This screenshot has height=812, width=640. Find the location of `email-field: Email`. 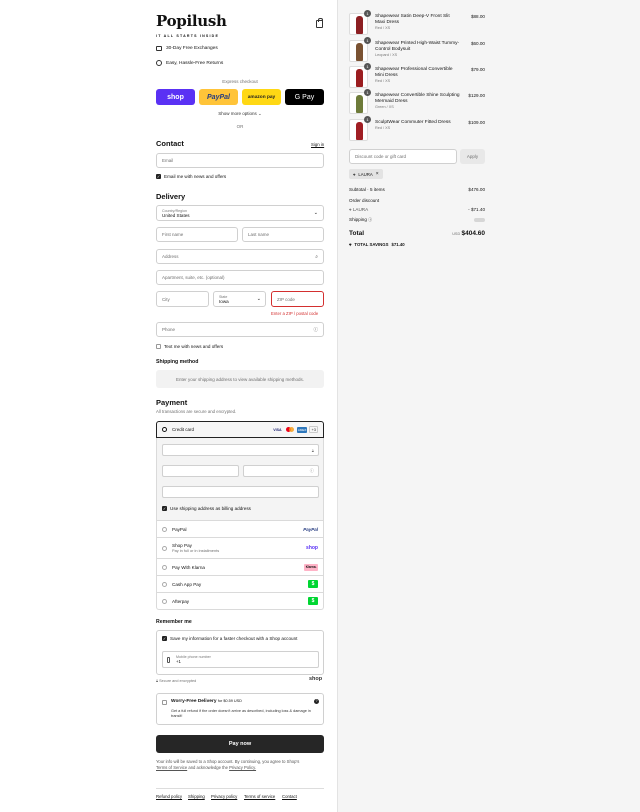

email-field: Email is located at coordinates (240, 160).